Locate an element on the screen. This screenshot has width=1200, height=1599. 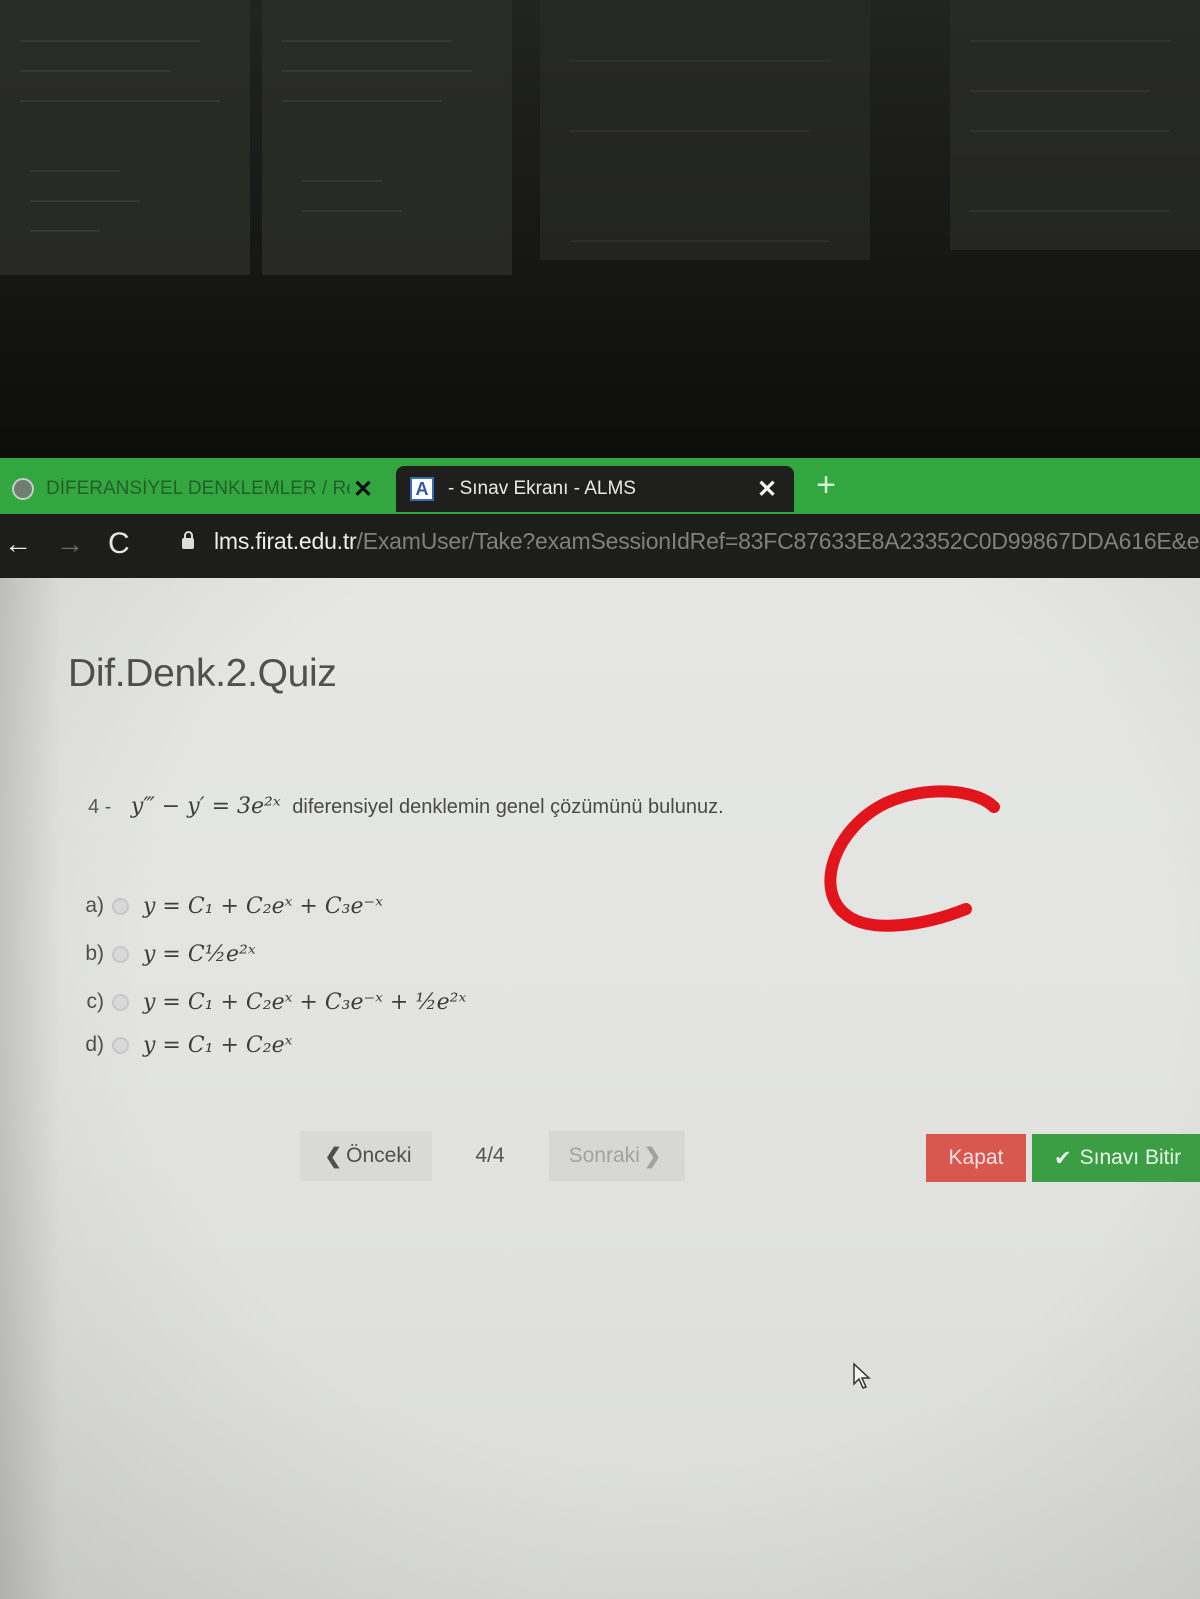
option-label: d) is located at coordinates (94, 1044).